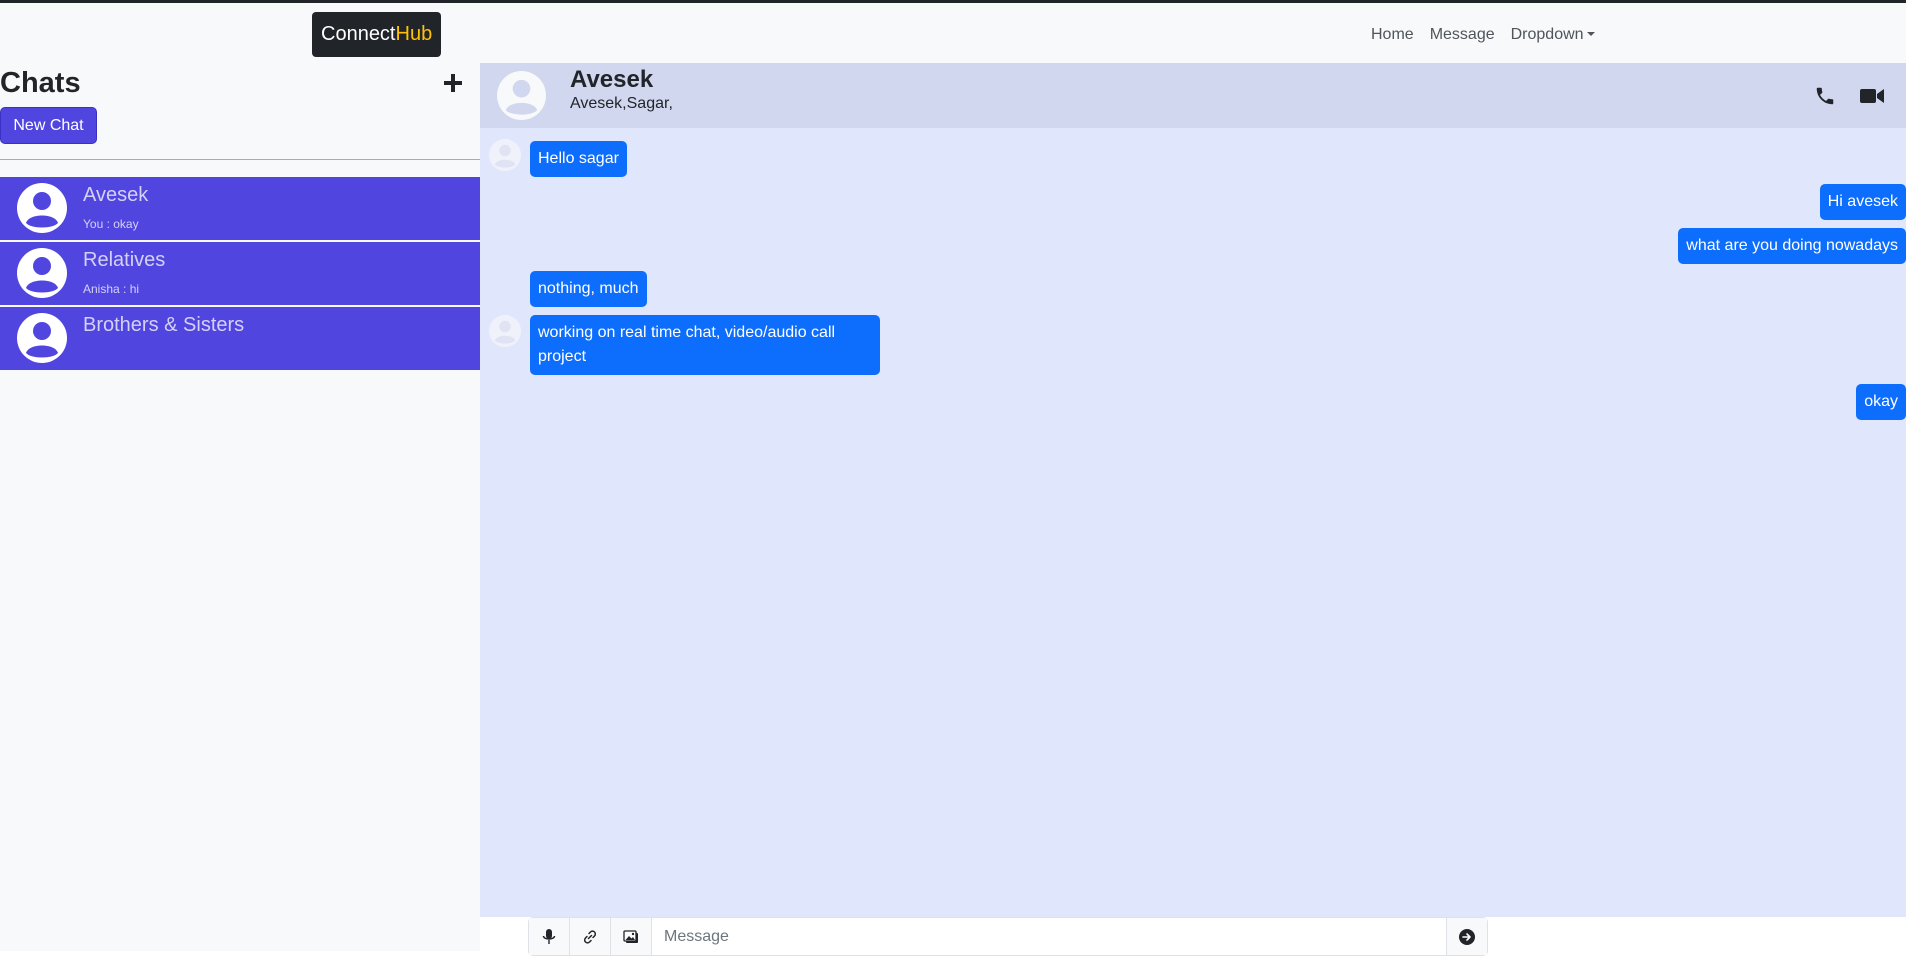 Image resolution: width=1906 pixels, height=961 pixels. I want to click on chat-item-brothers-sisters: Brothers & Sisters, so click(240, 338).